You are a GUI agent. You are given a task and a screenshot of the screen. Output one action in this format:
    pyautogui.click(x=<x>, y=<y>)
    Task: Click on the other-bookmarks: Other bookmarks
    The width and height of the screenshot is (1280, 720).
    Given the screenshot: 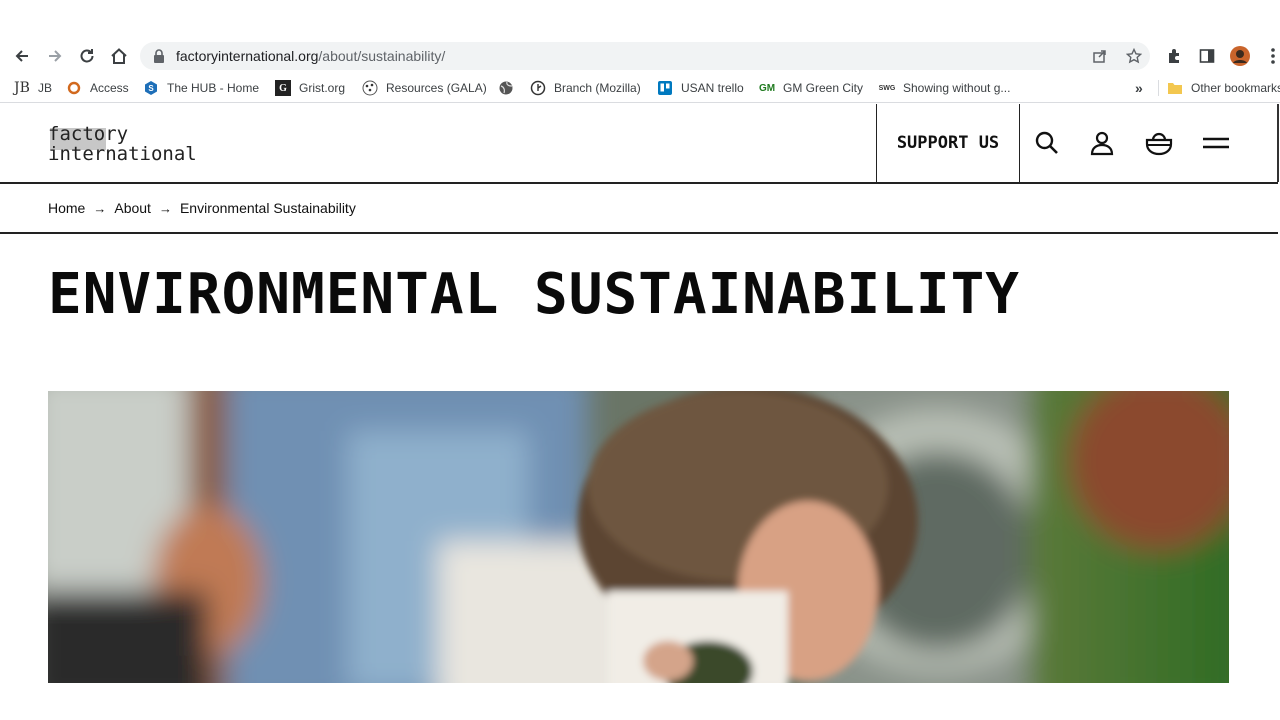 What is the action you would take?
    pyautogui.click(x=1223, y=88)
    